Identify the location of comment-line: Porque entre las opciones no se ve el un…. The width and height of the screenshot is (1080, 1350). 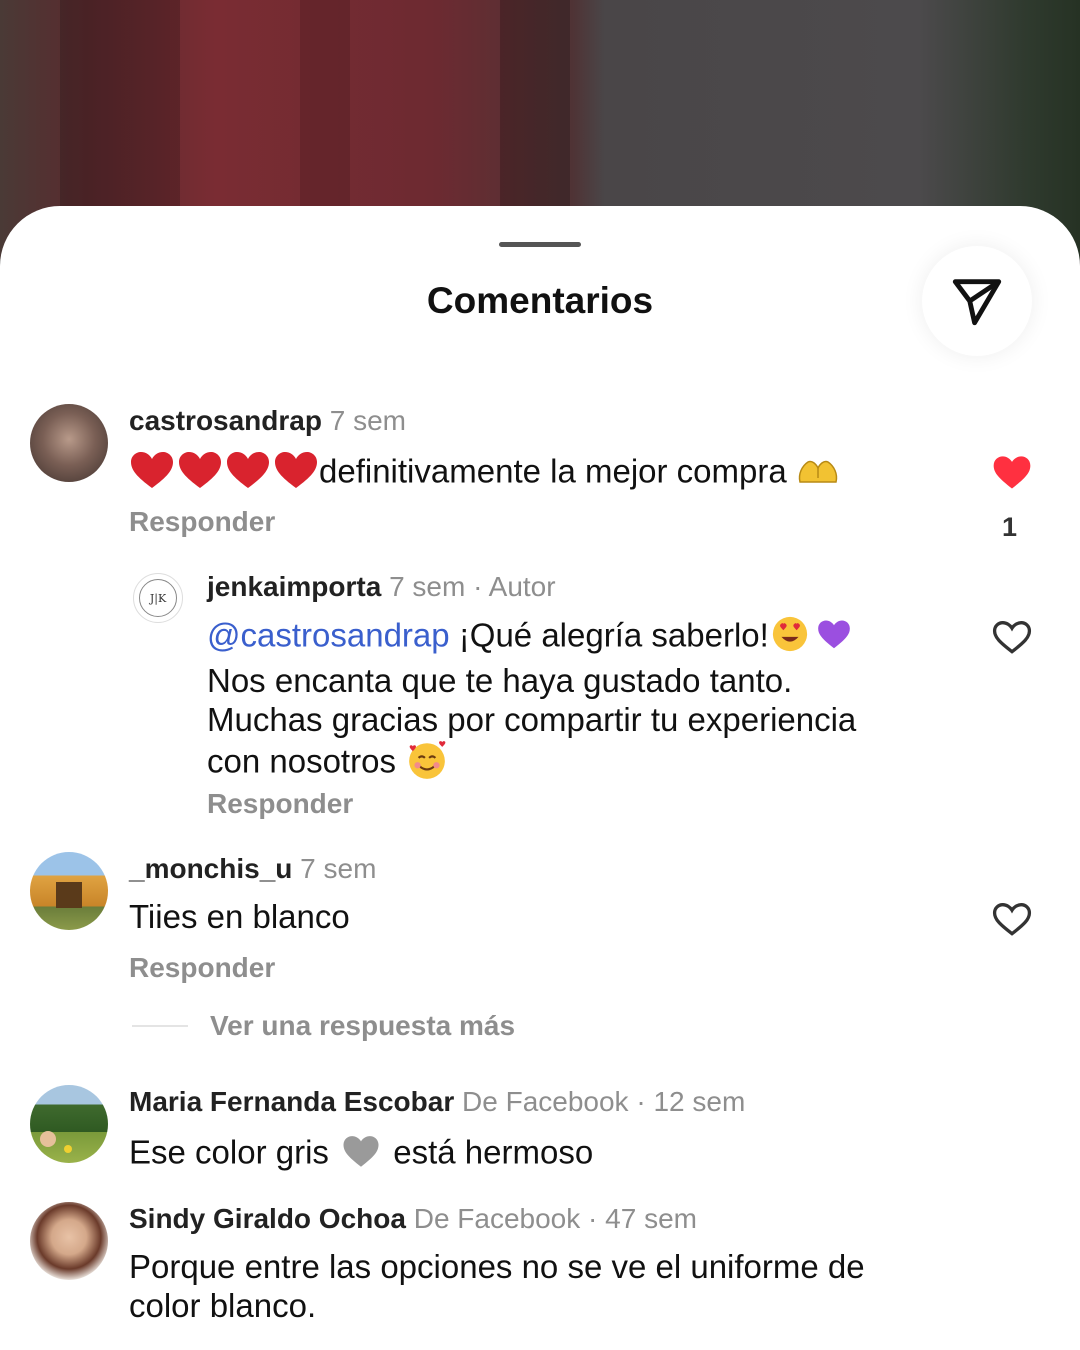
(497, 1266).